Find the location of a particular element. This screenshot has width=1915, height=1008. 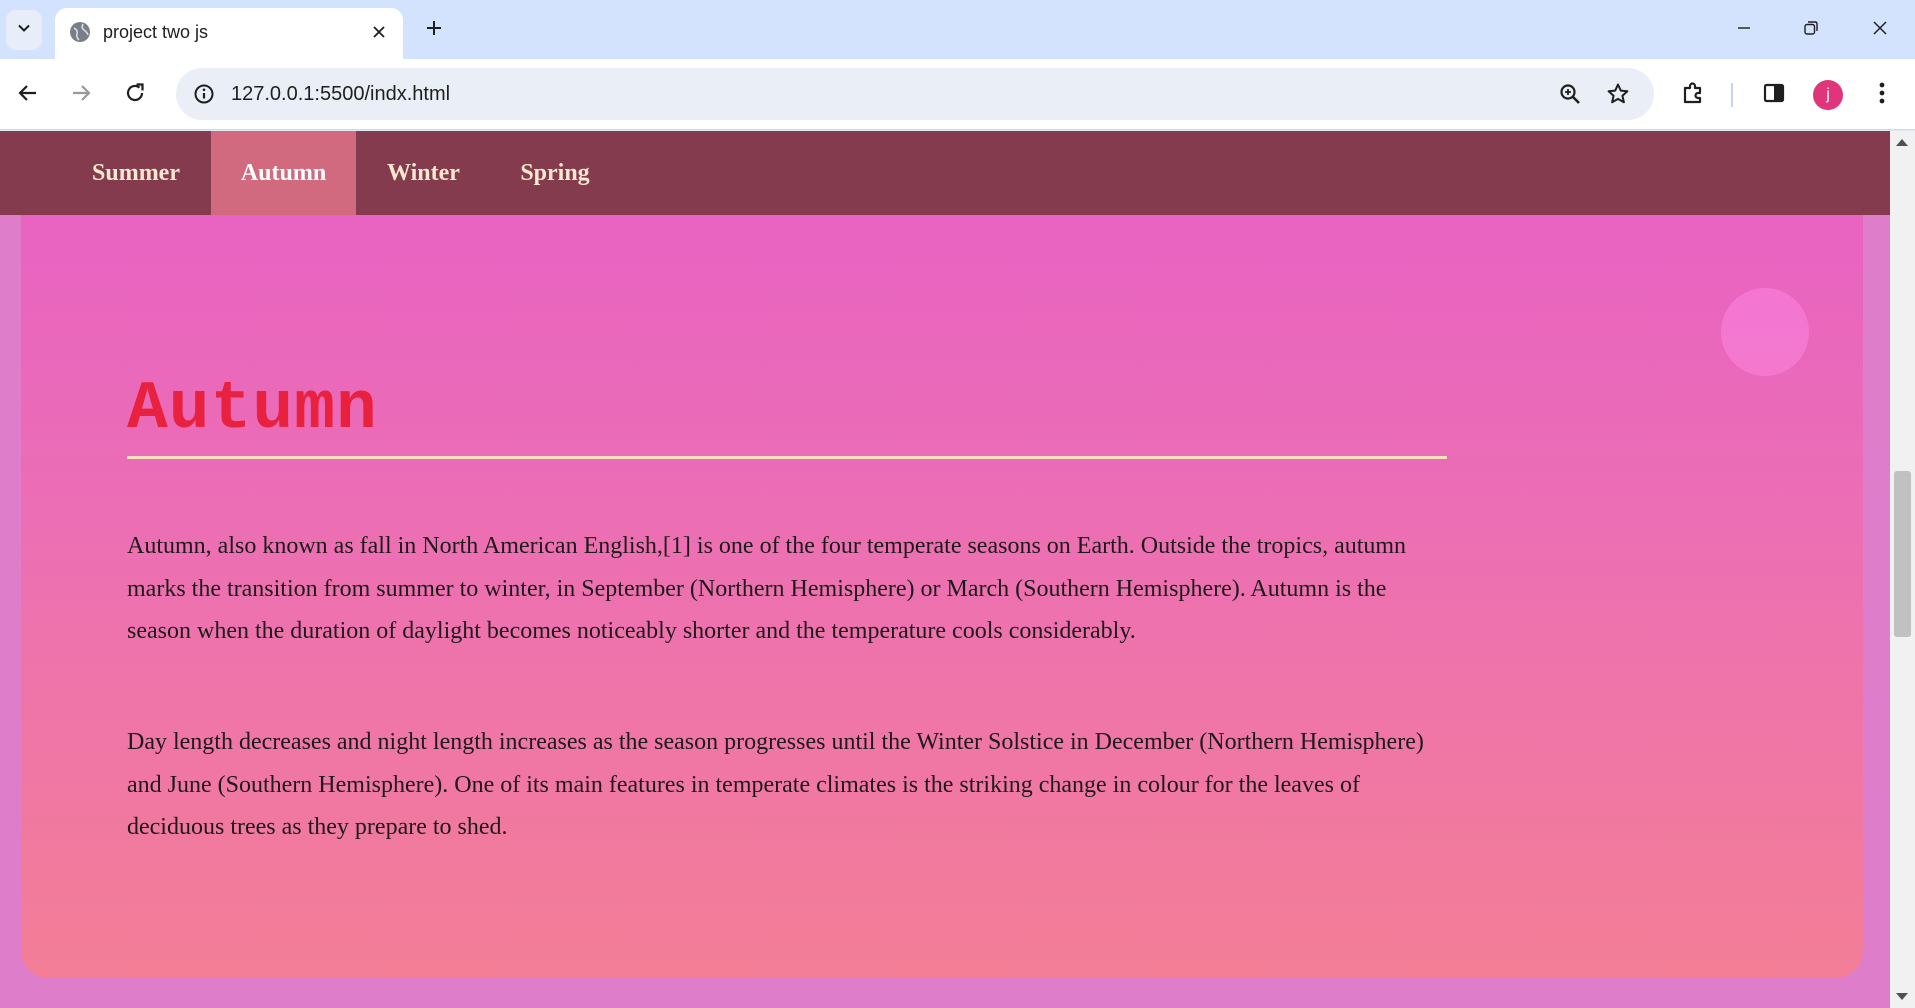

nav-item-winter: Winter is located at coordinates (423, 173).